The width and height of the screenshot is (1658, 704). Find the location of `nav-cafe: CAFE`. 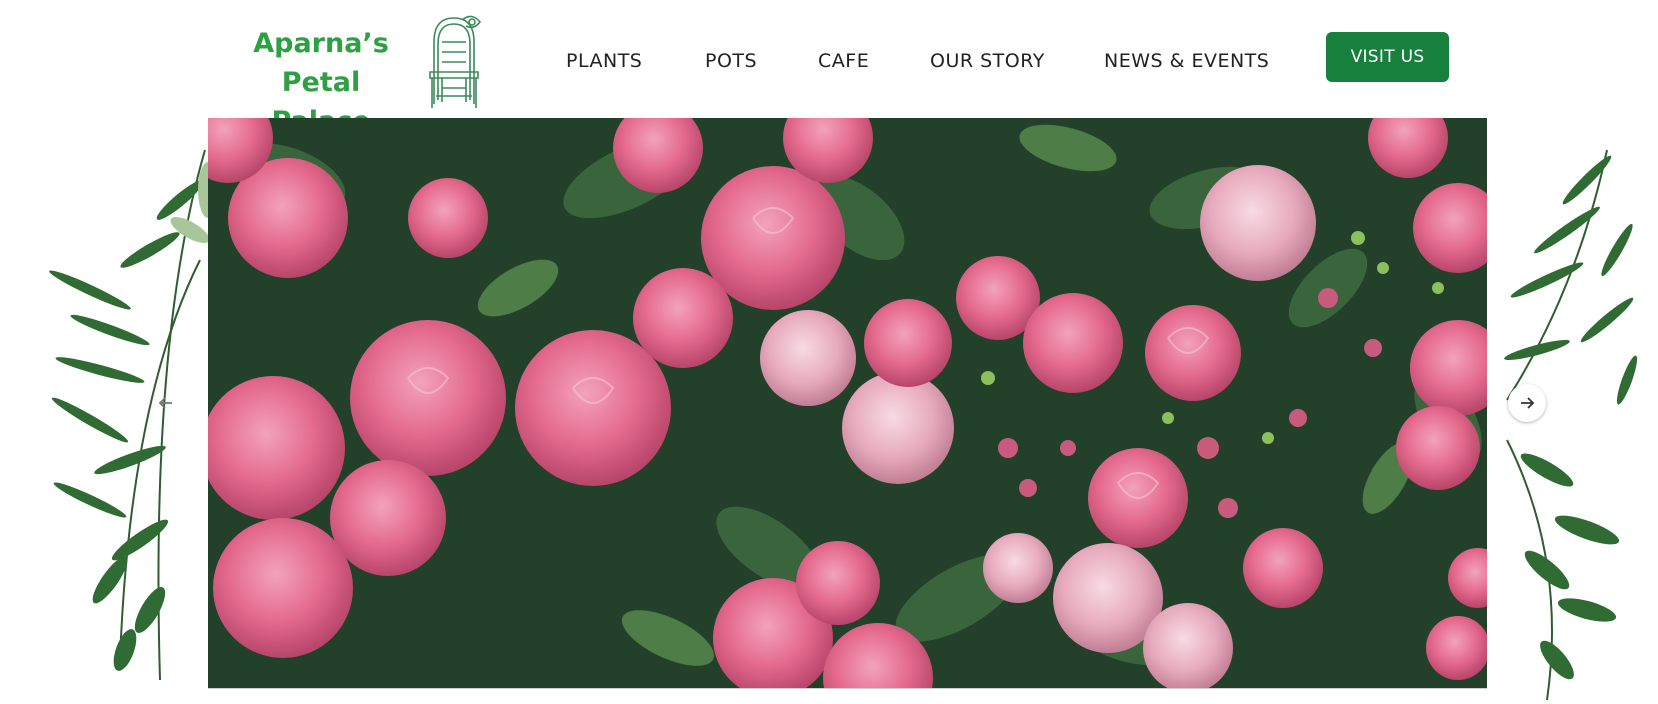

nav-cafe: CAFE is located at coordinates (843, 61).